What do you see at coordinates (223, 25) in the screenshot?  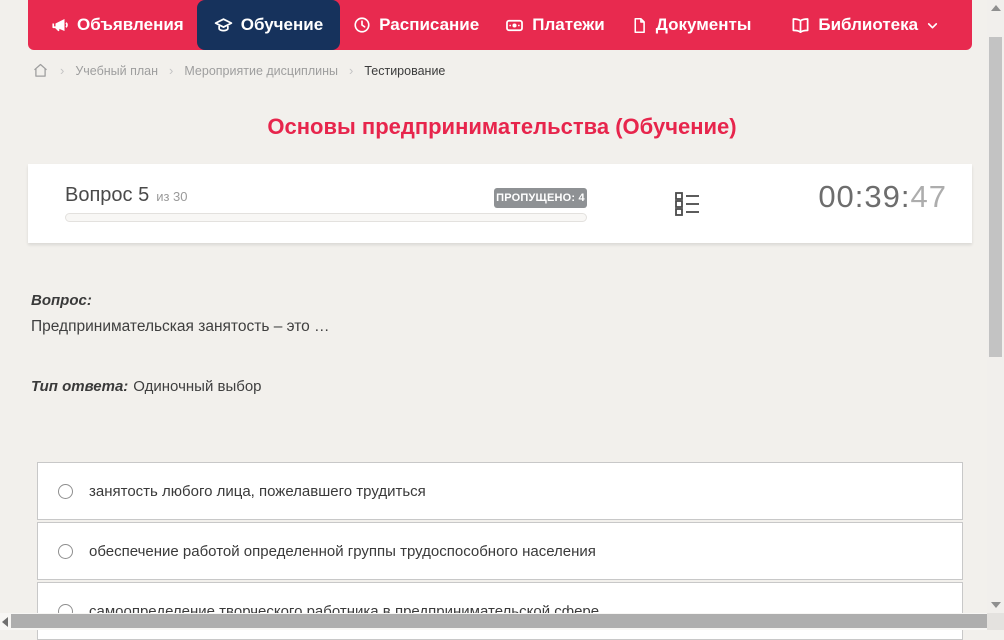 I see `graduation-cap-icon` at bounding box center [223, 25].